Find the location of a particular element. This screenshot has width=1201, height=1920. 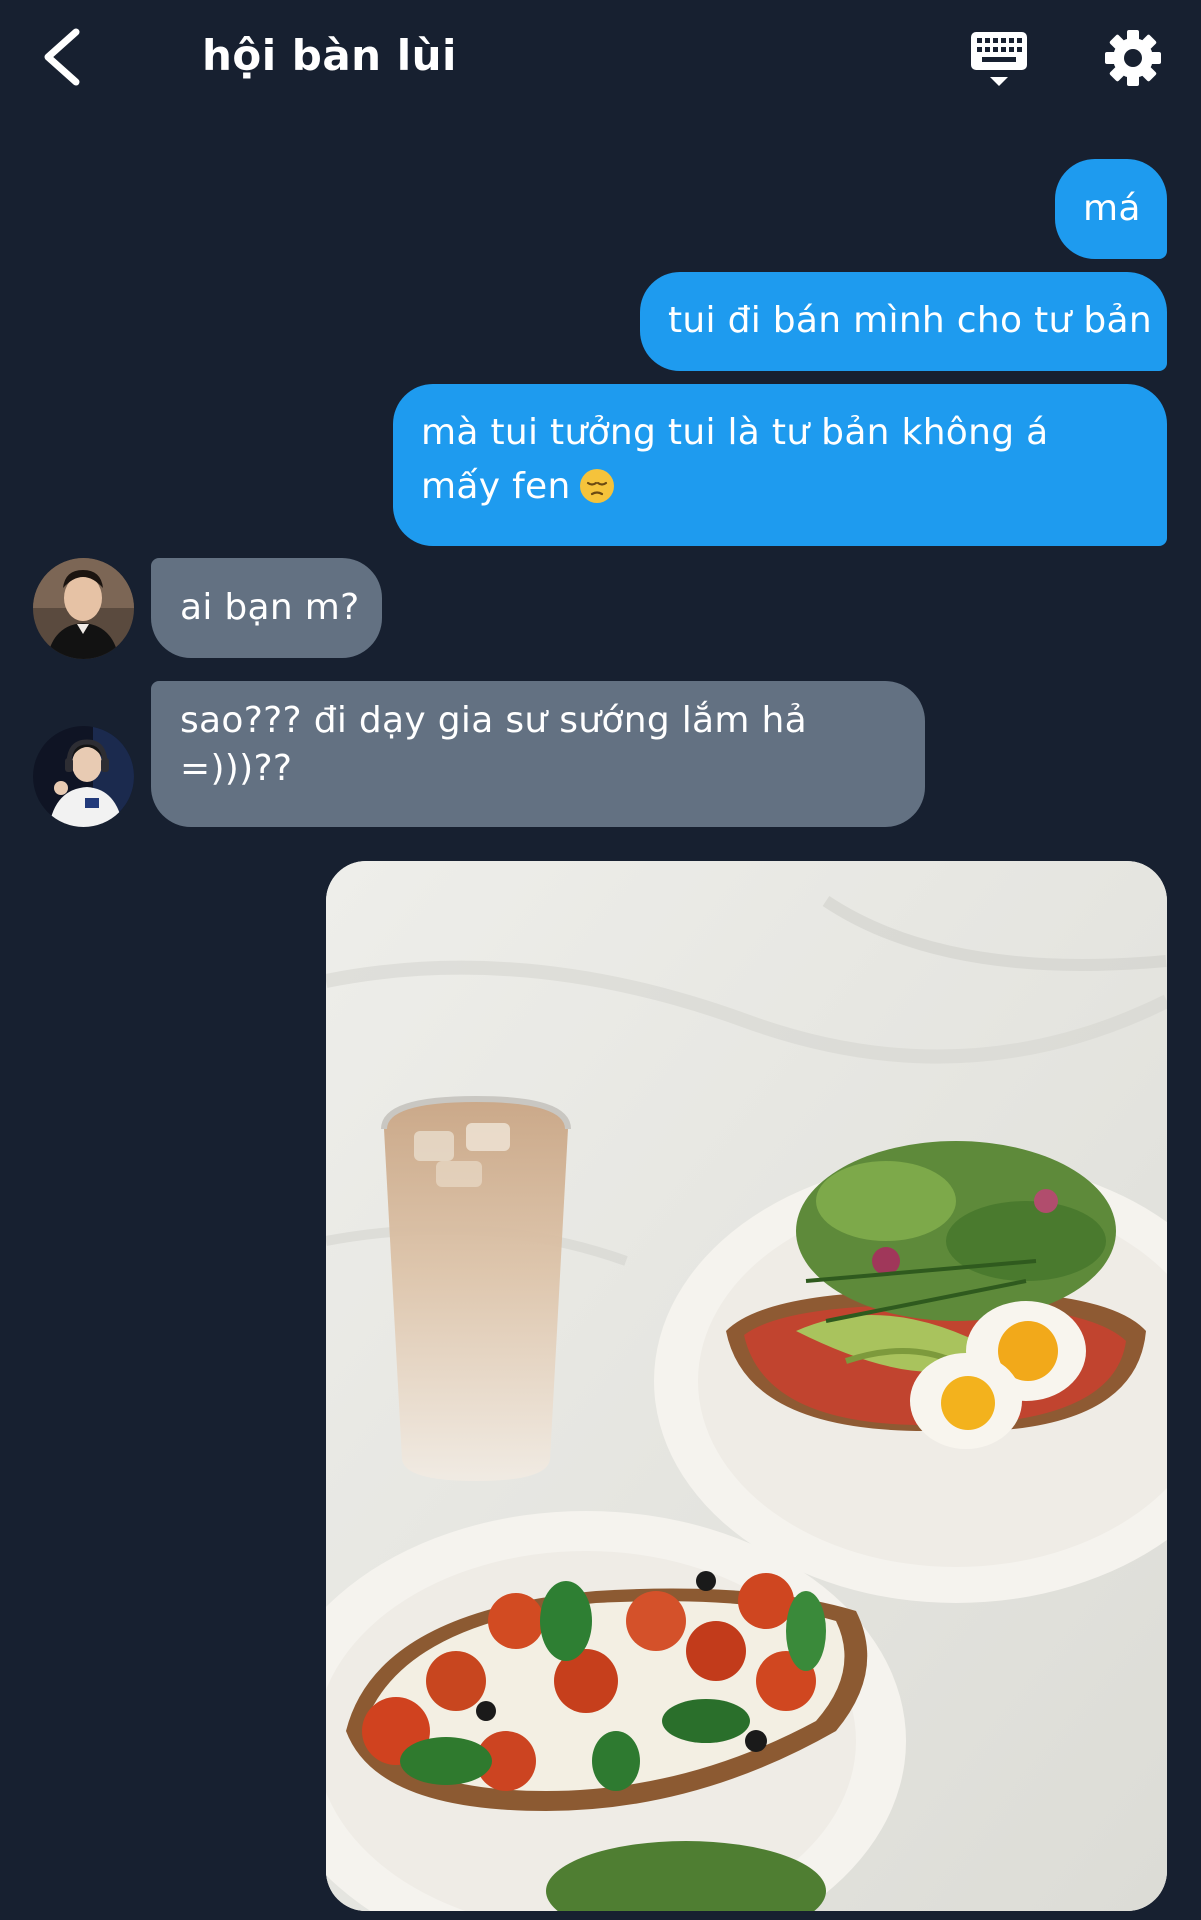

outgoing-message: tui đi bán mình cho tư bản is located at coordinates (903, 321).